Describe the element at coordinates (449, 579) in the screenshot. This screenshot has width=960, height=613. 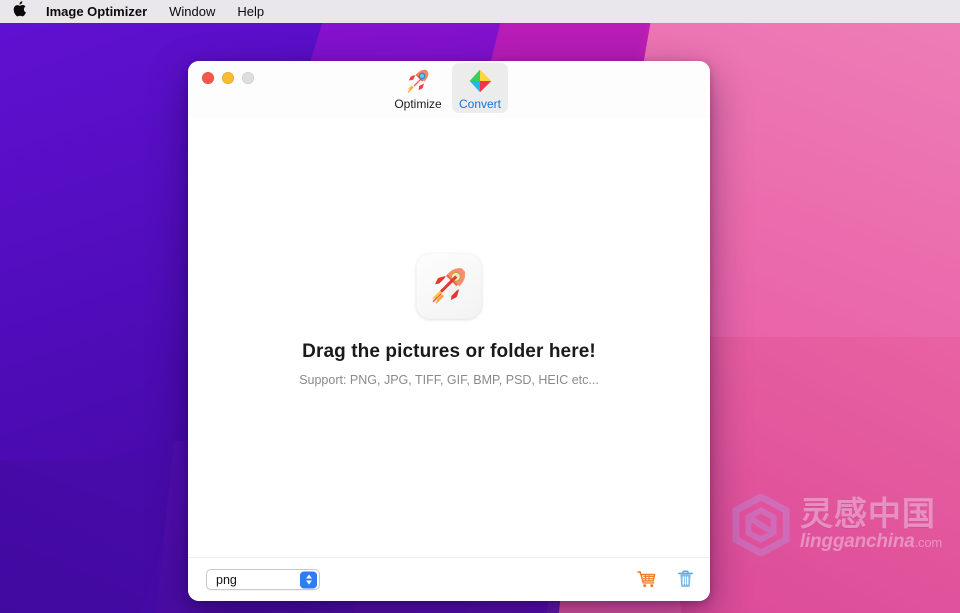
I see `window-bottom-bar: png` at that location.